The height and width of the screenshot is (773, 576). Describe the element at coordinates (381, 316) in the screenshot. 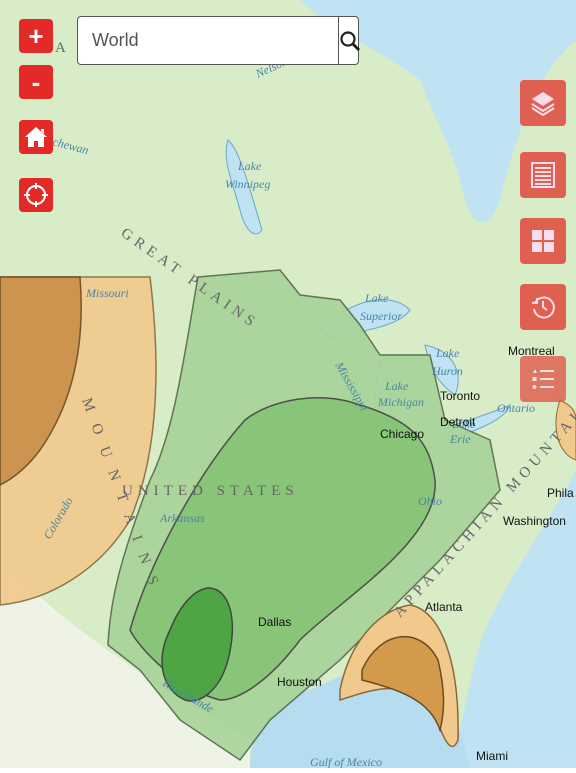

I see `label-lake-superior-2: Superior` at that location.